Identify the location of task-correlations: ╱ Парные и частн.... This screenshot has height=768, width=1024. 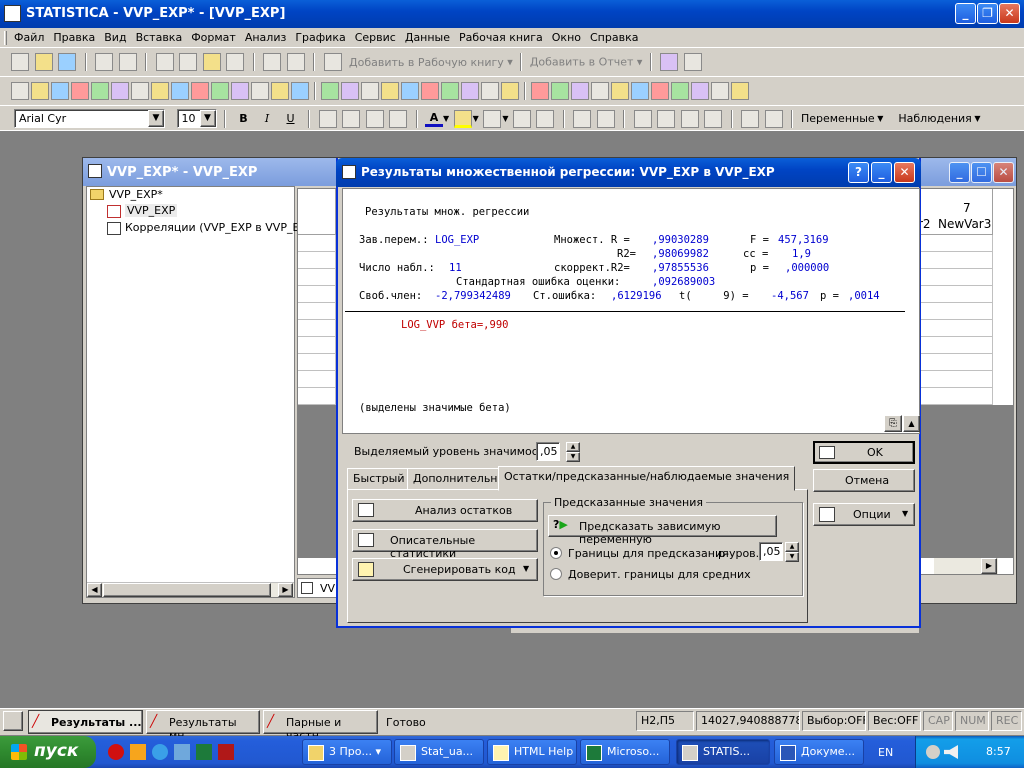
(320, 726).